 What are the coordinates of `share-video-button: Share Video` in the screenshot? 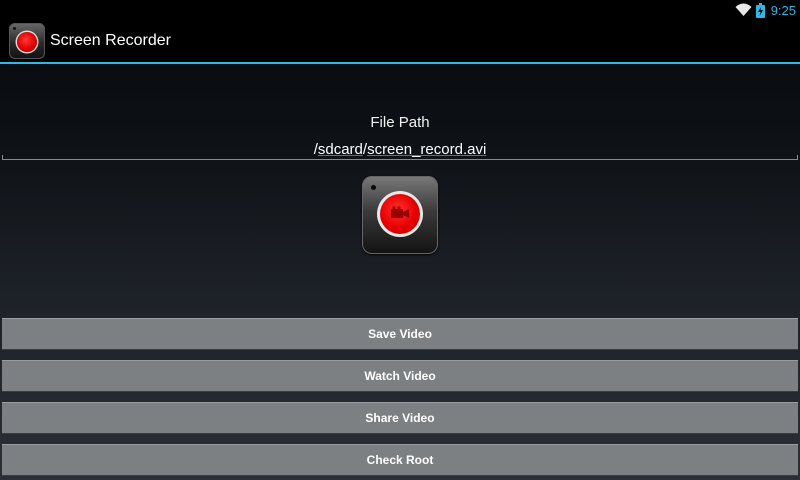 It's located at (400, 418).